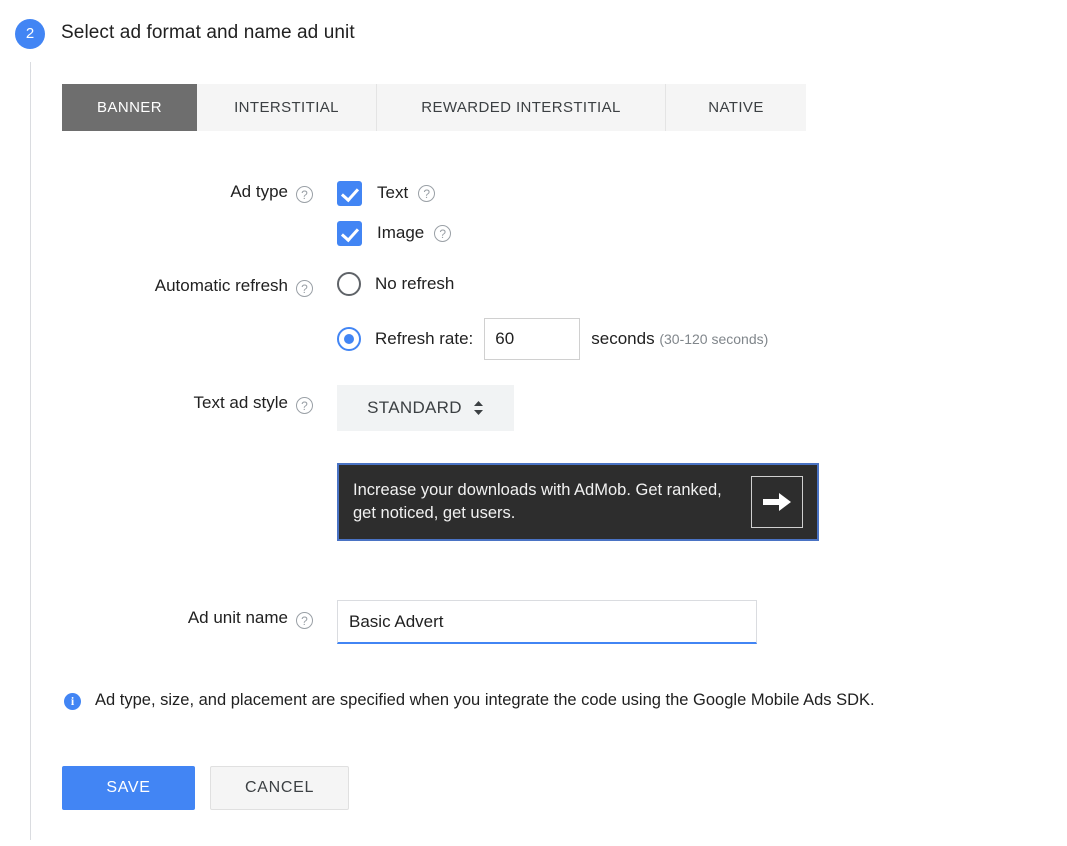  What do you see at coordinates (279, 788) in the screenshot?
I see `cancel-button: CANCEL` at bounding box center [279, 788].